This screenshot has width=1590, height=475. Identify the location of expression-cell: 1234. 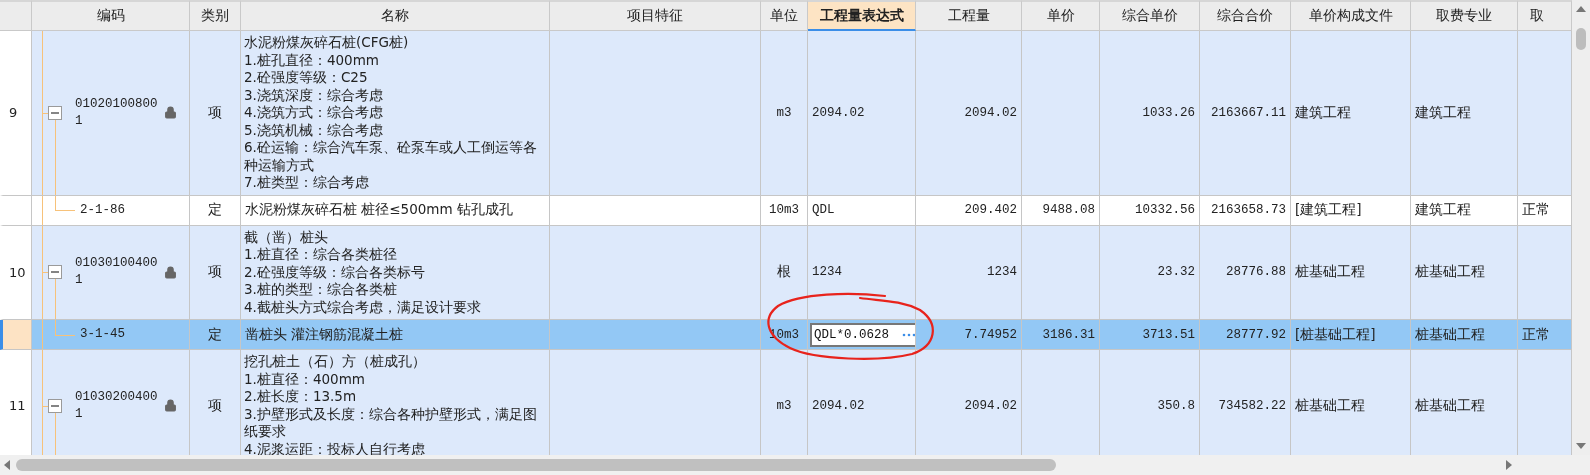
(862, 272).